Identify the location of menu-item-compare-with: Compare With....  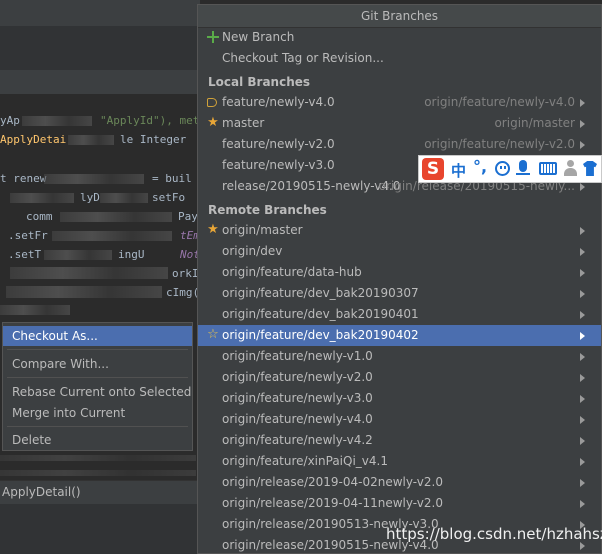
(97, 364).